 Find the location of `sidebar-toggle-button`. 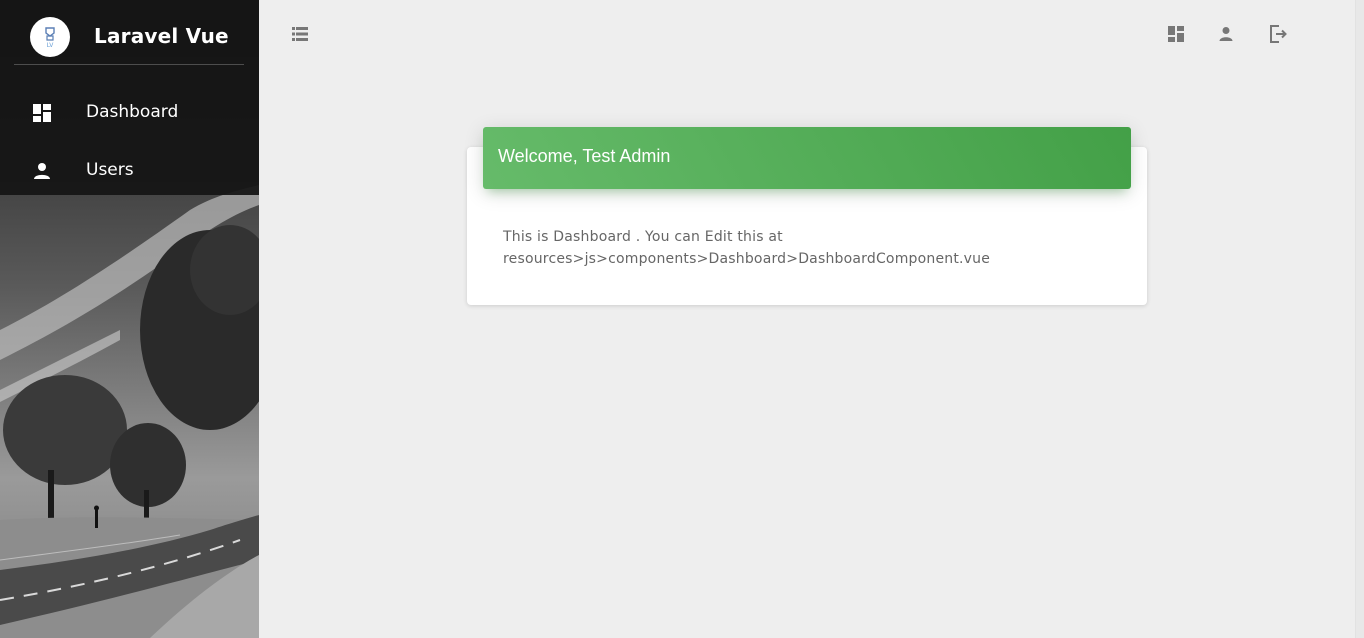

sidebar-toggle-button is located at coordinates (300, 34).